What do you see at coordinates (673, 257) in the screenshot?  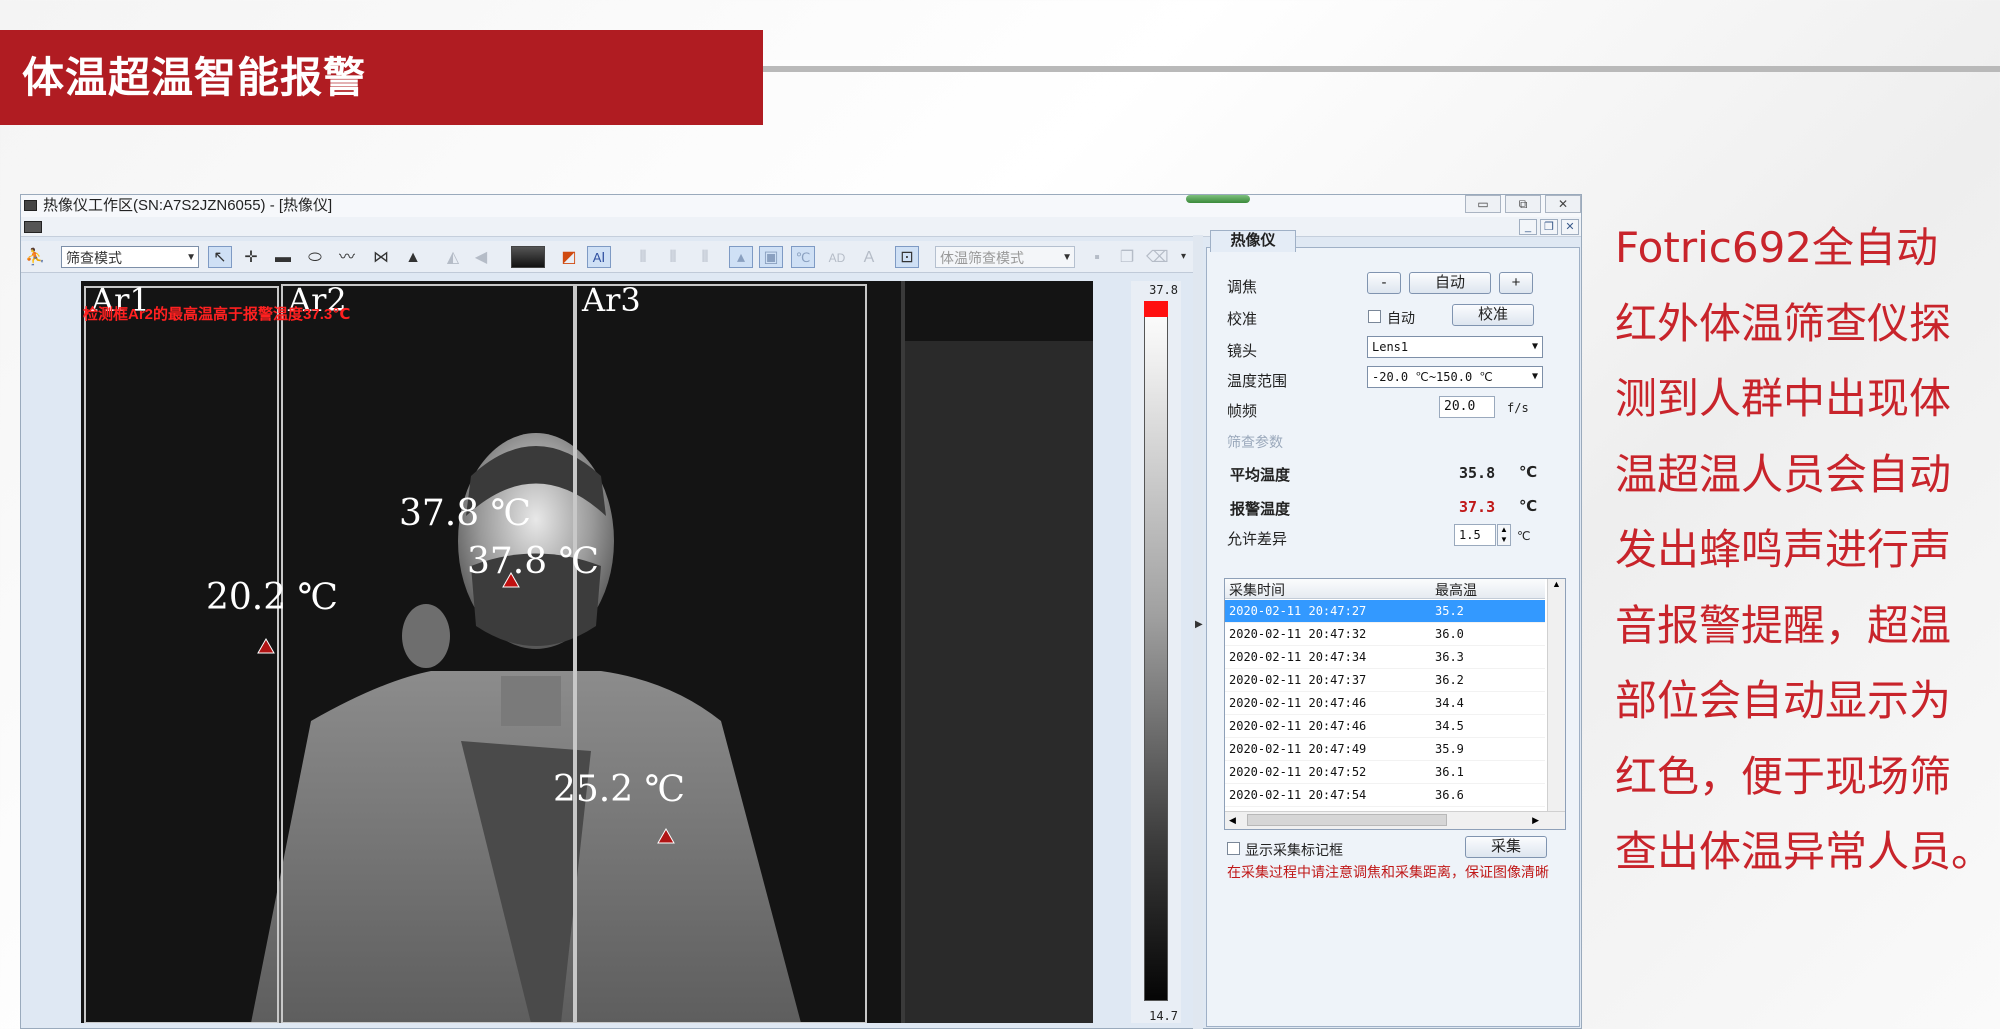 I see `align-center-icon: ⦀` at bounding box center [673, 257].